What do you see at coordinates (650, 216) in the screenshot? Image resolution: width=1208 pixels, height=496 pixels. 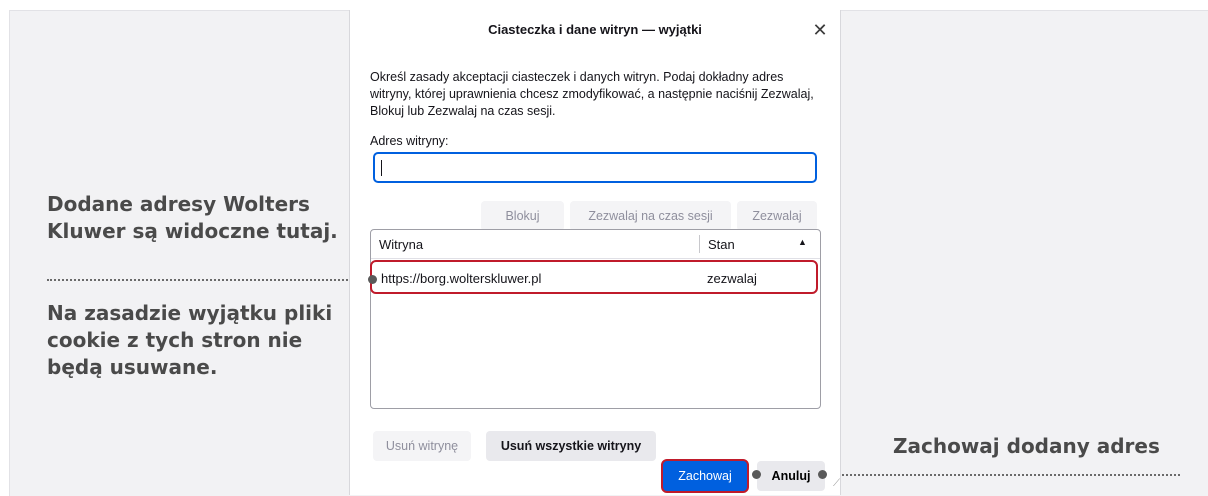 I see `allow-session-button: Zezwalaj na czas sesji` at bounding box center [650, 216].